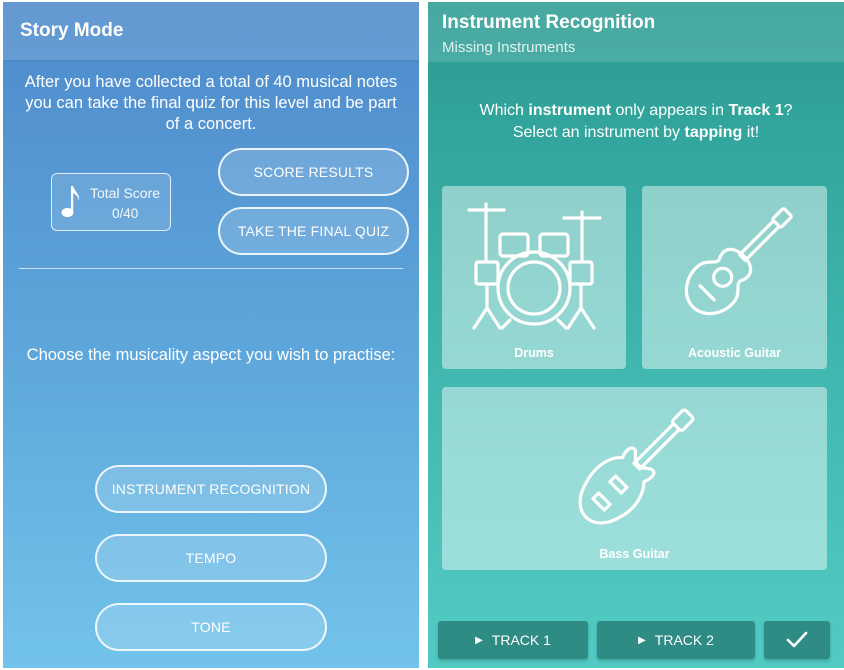 The height and width of the screenshot is (670, 844). Describe the element at coordinates (111, 202) in the screenshot. I see `total-score-card: Total Score 0/40` at that location.